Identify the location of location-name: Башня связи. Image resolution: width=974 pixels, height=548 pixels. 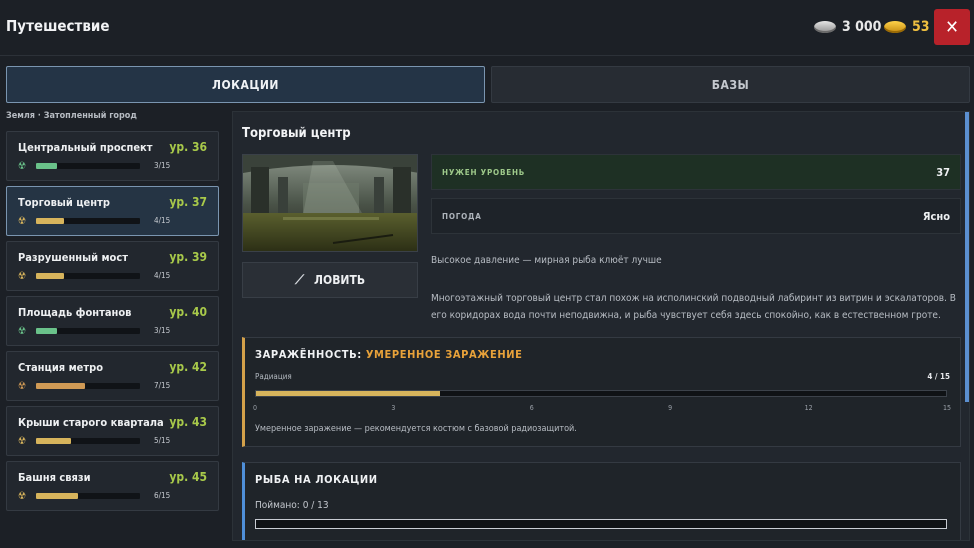
(54, 477).